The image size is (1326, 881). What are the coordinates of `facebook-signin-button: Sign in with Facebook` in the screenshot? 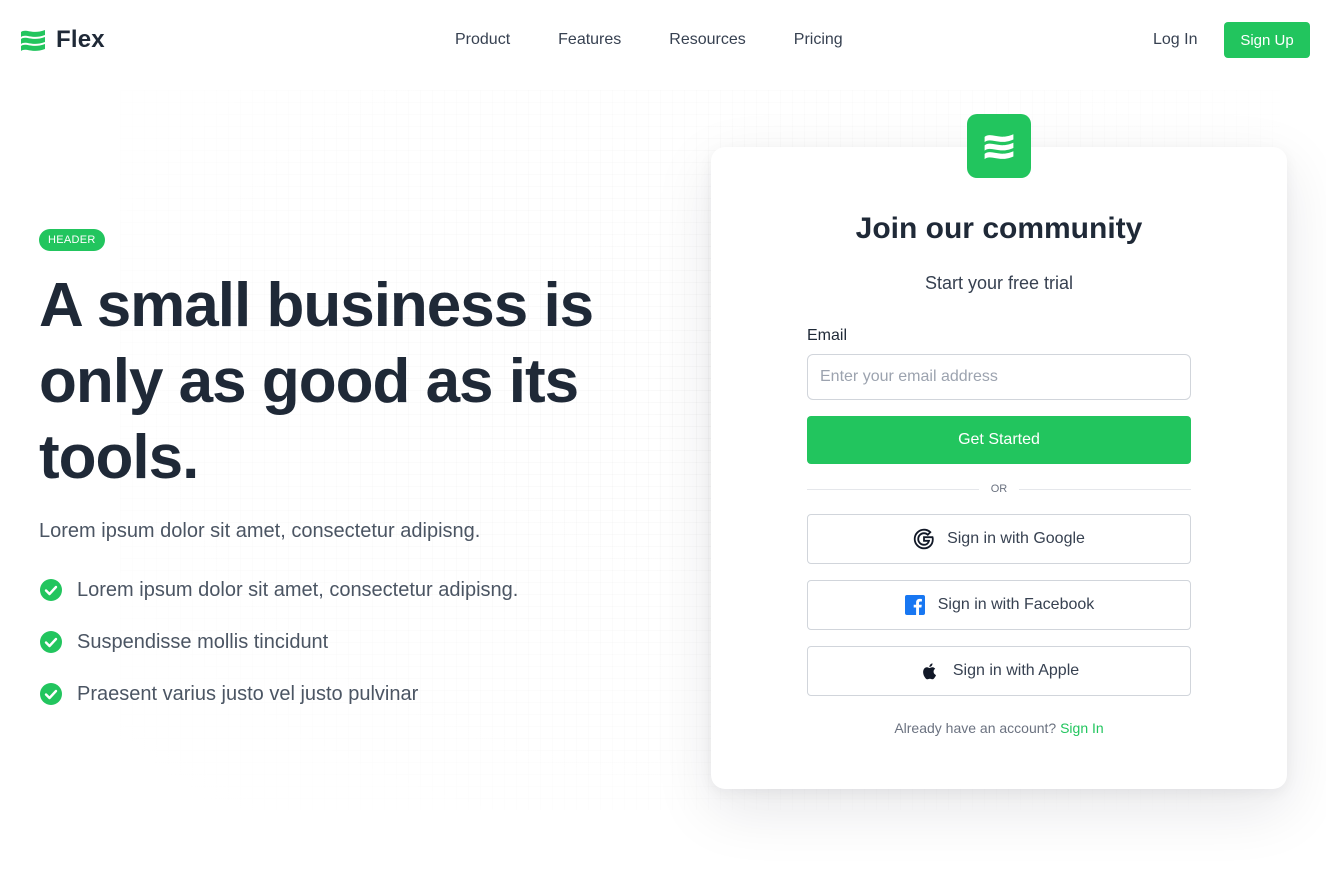 It's located at (999, 605).